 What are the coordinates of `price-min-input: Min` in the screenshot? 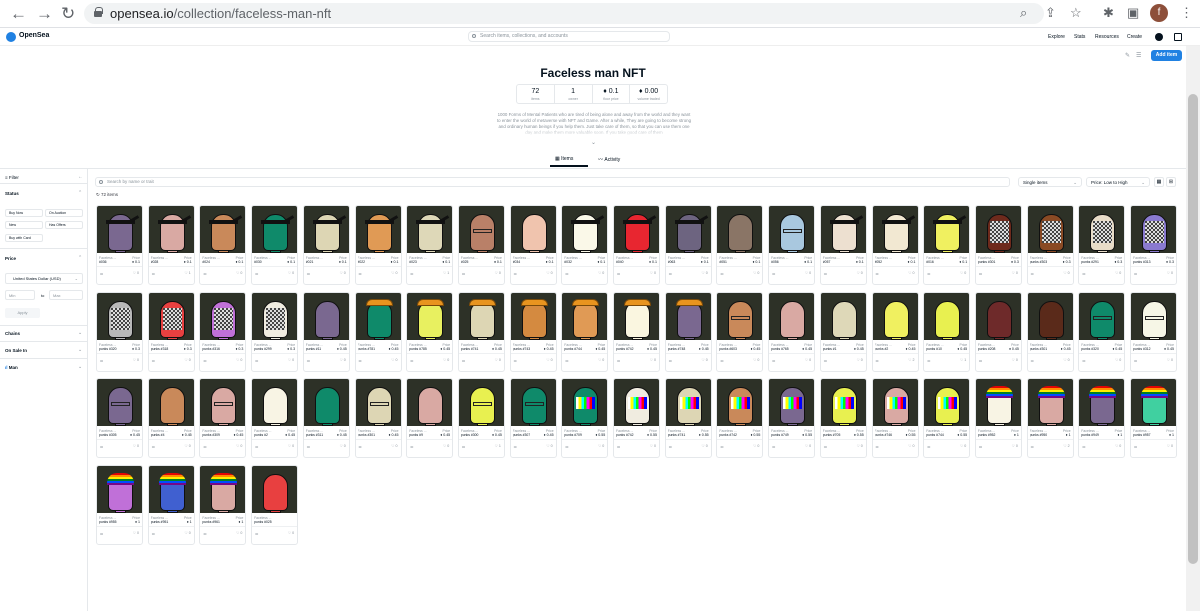 It's located at (20, 295).